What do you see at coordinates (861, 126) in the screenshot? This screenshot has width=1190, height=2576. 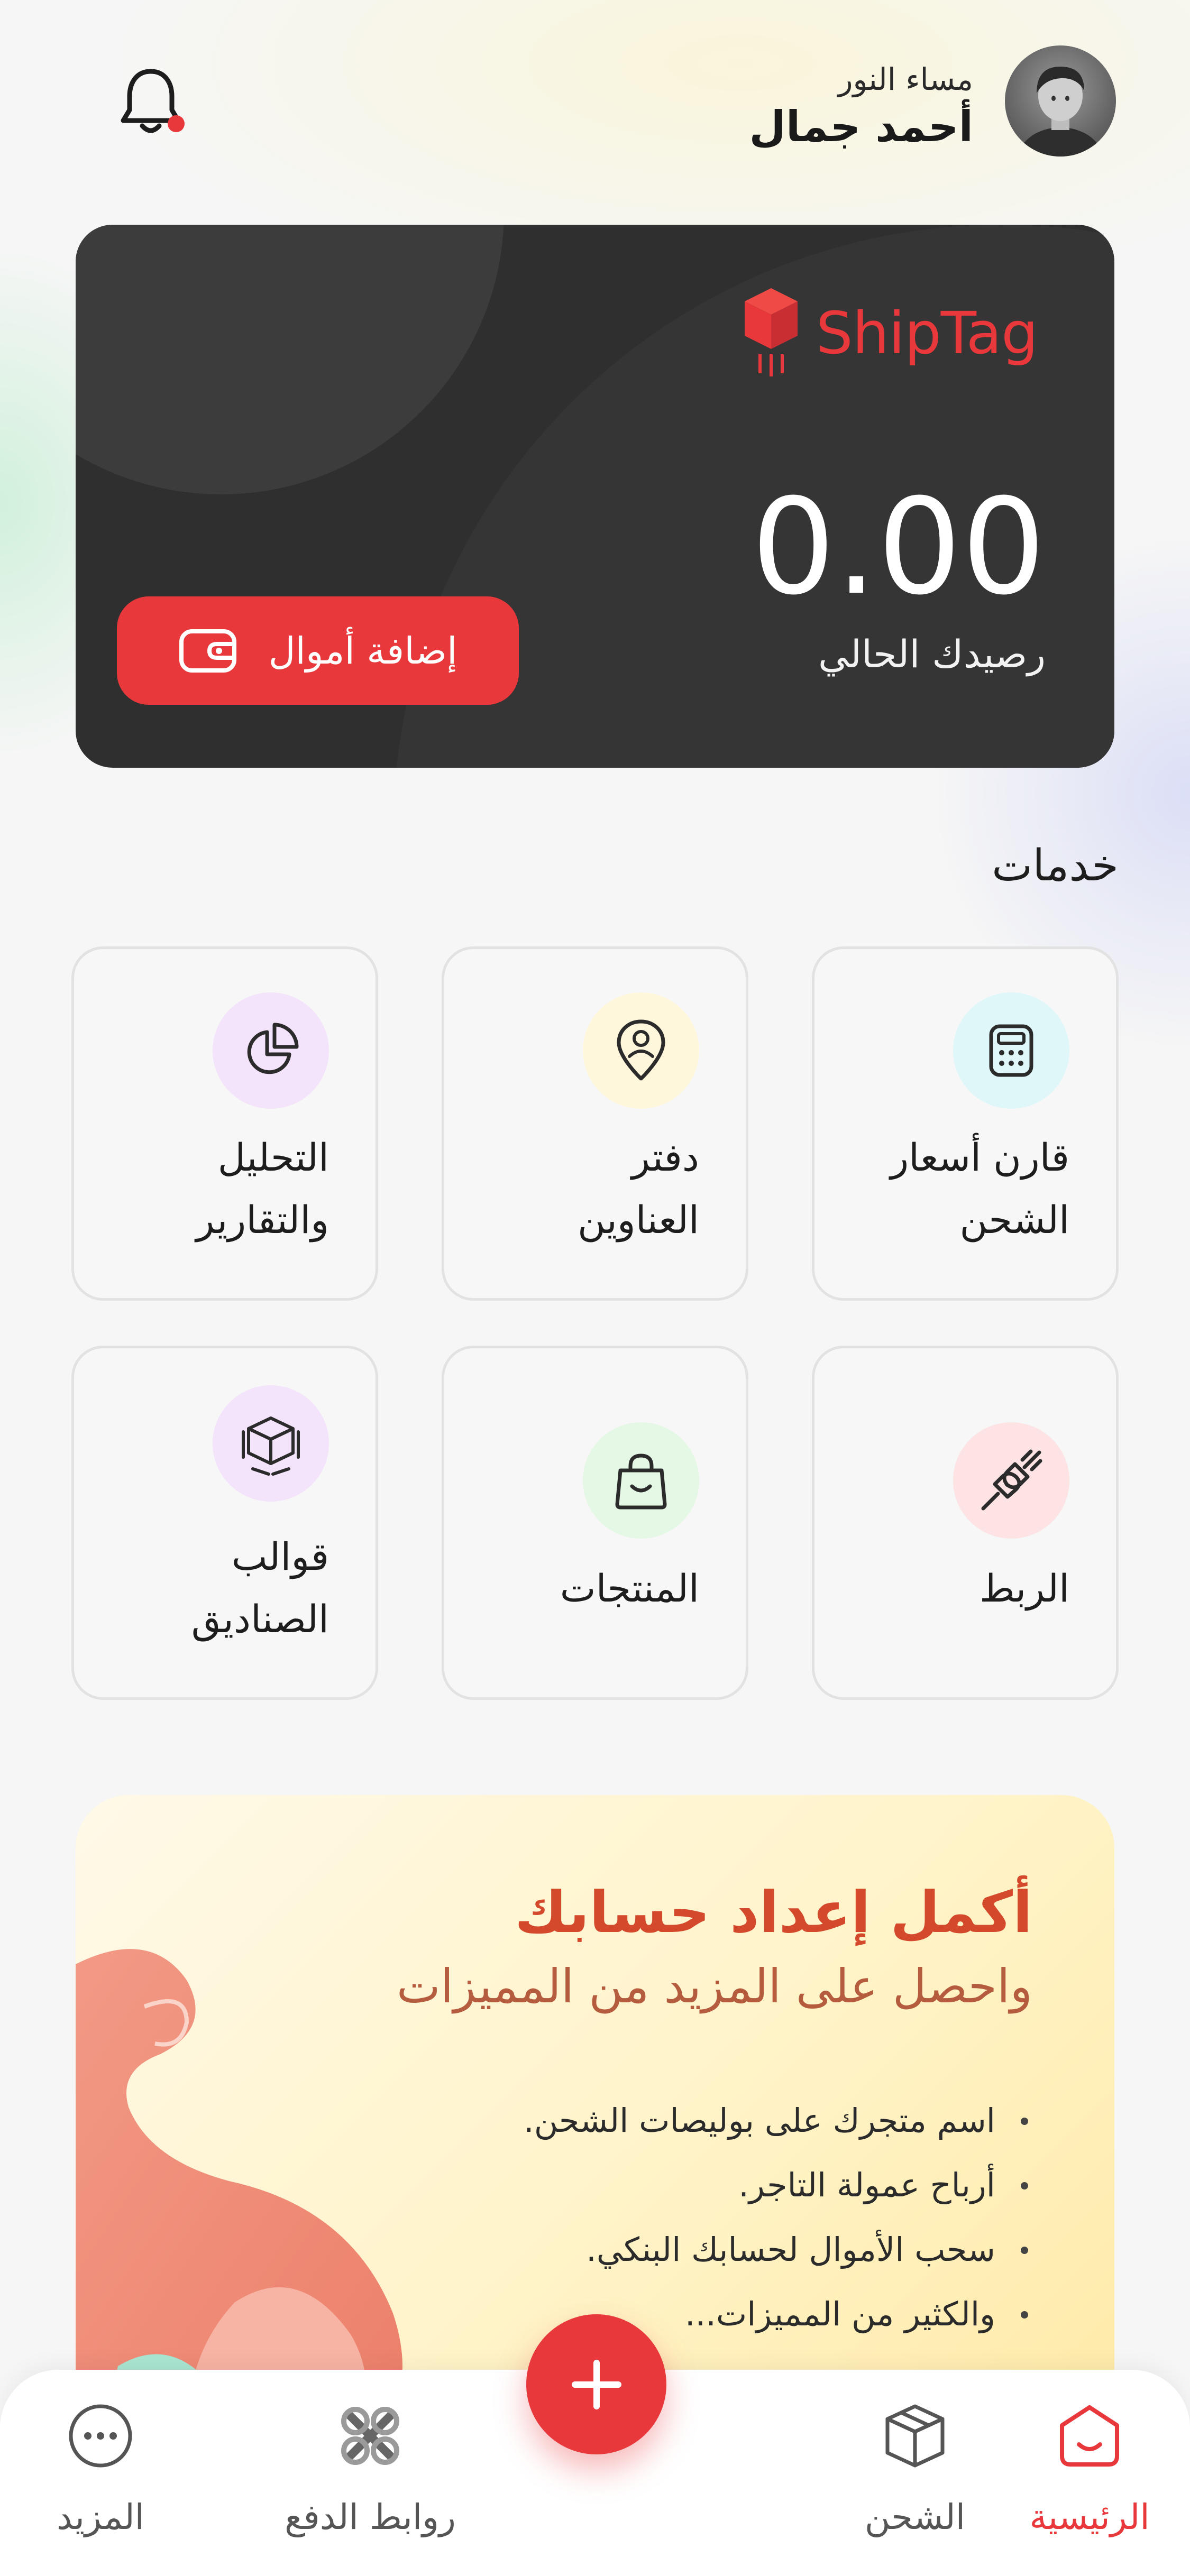 I see `user-name: أحمد جمال` at bounding box center [861, 126].